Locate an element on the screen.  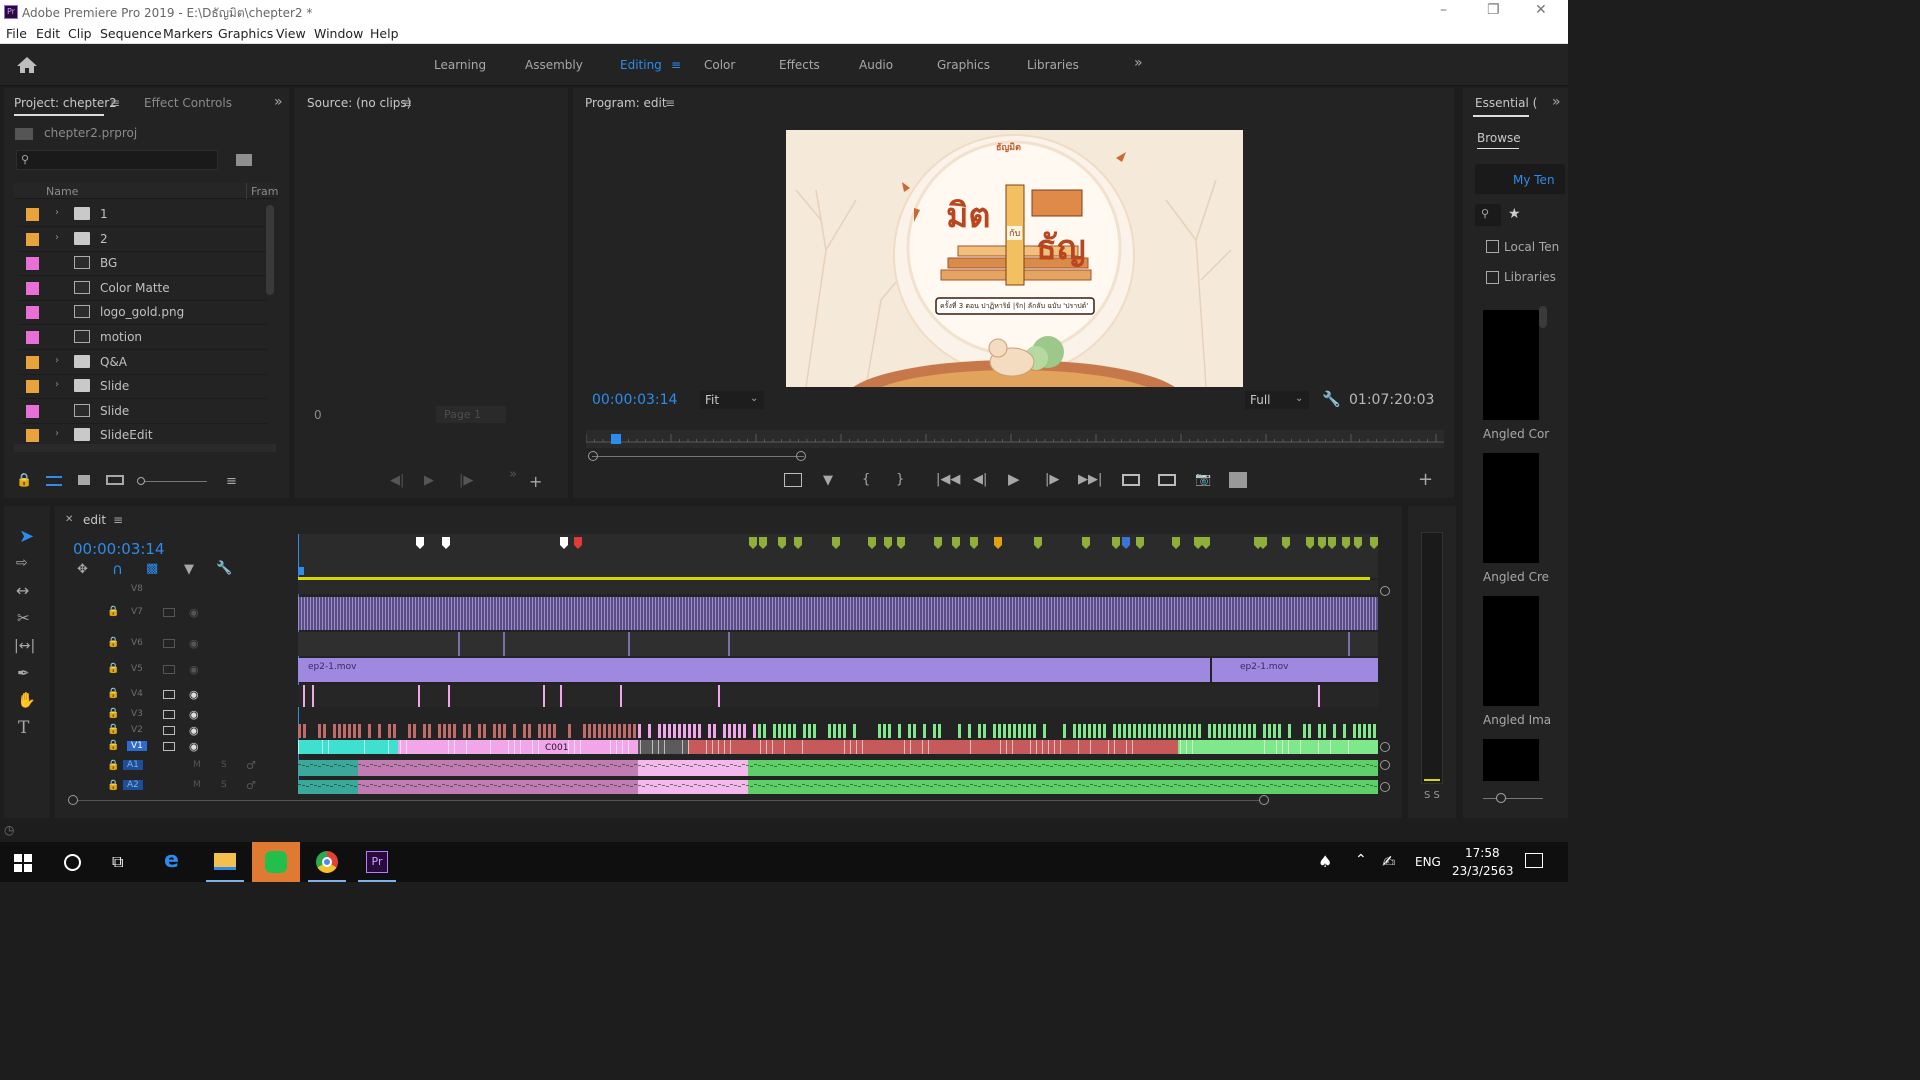
track-name: V1 is located at coordinates (137, 746).